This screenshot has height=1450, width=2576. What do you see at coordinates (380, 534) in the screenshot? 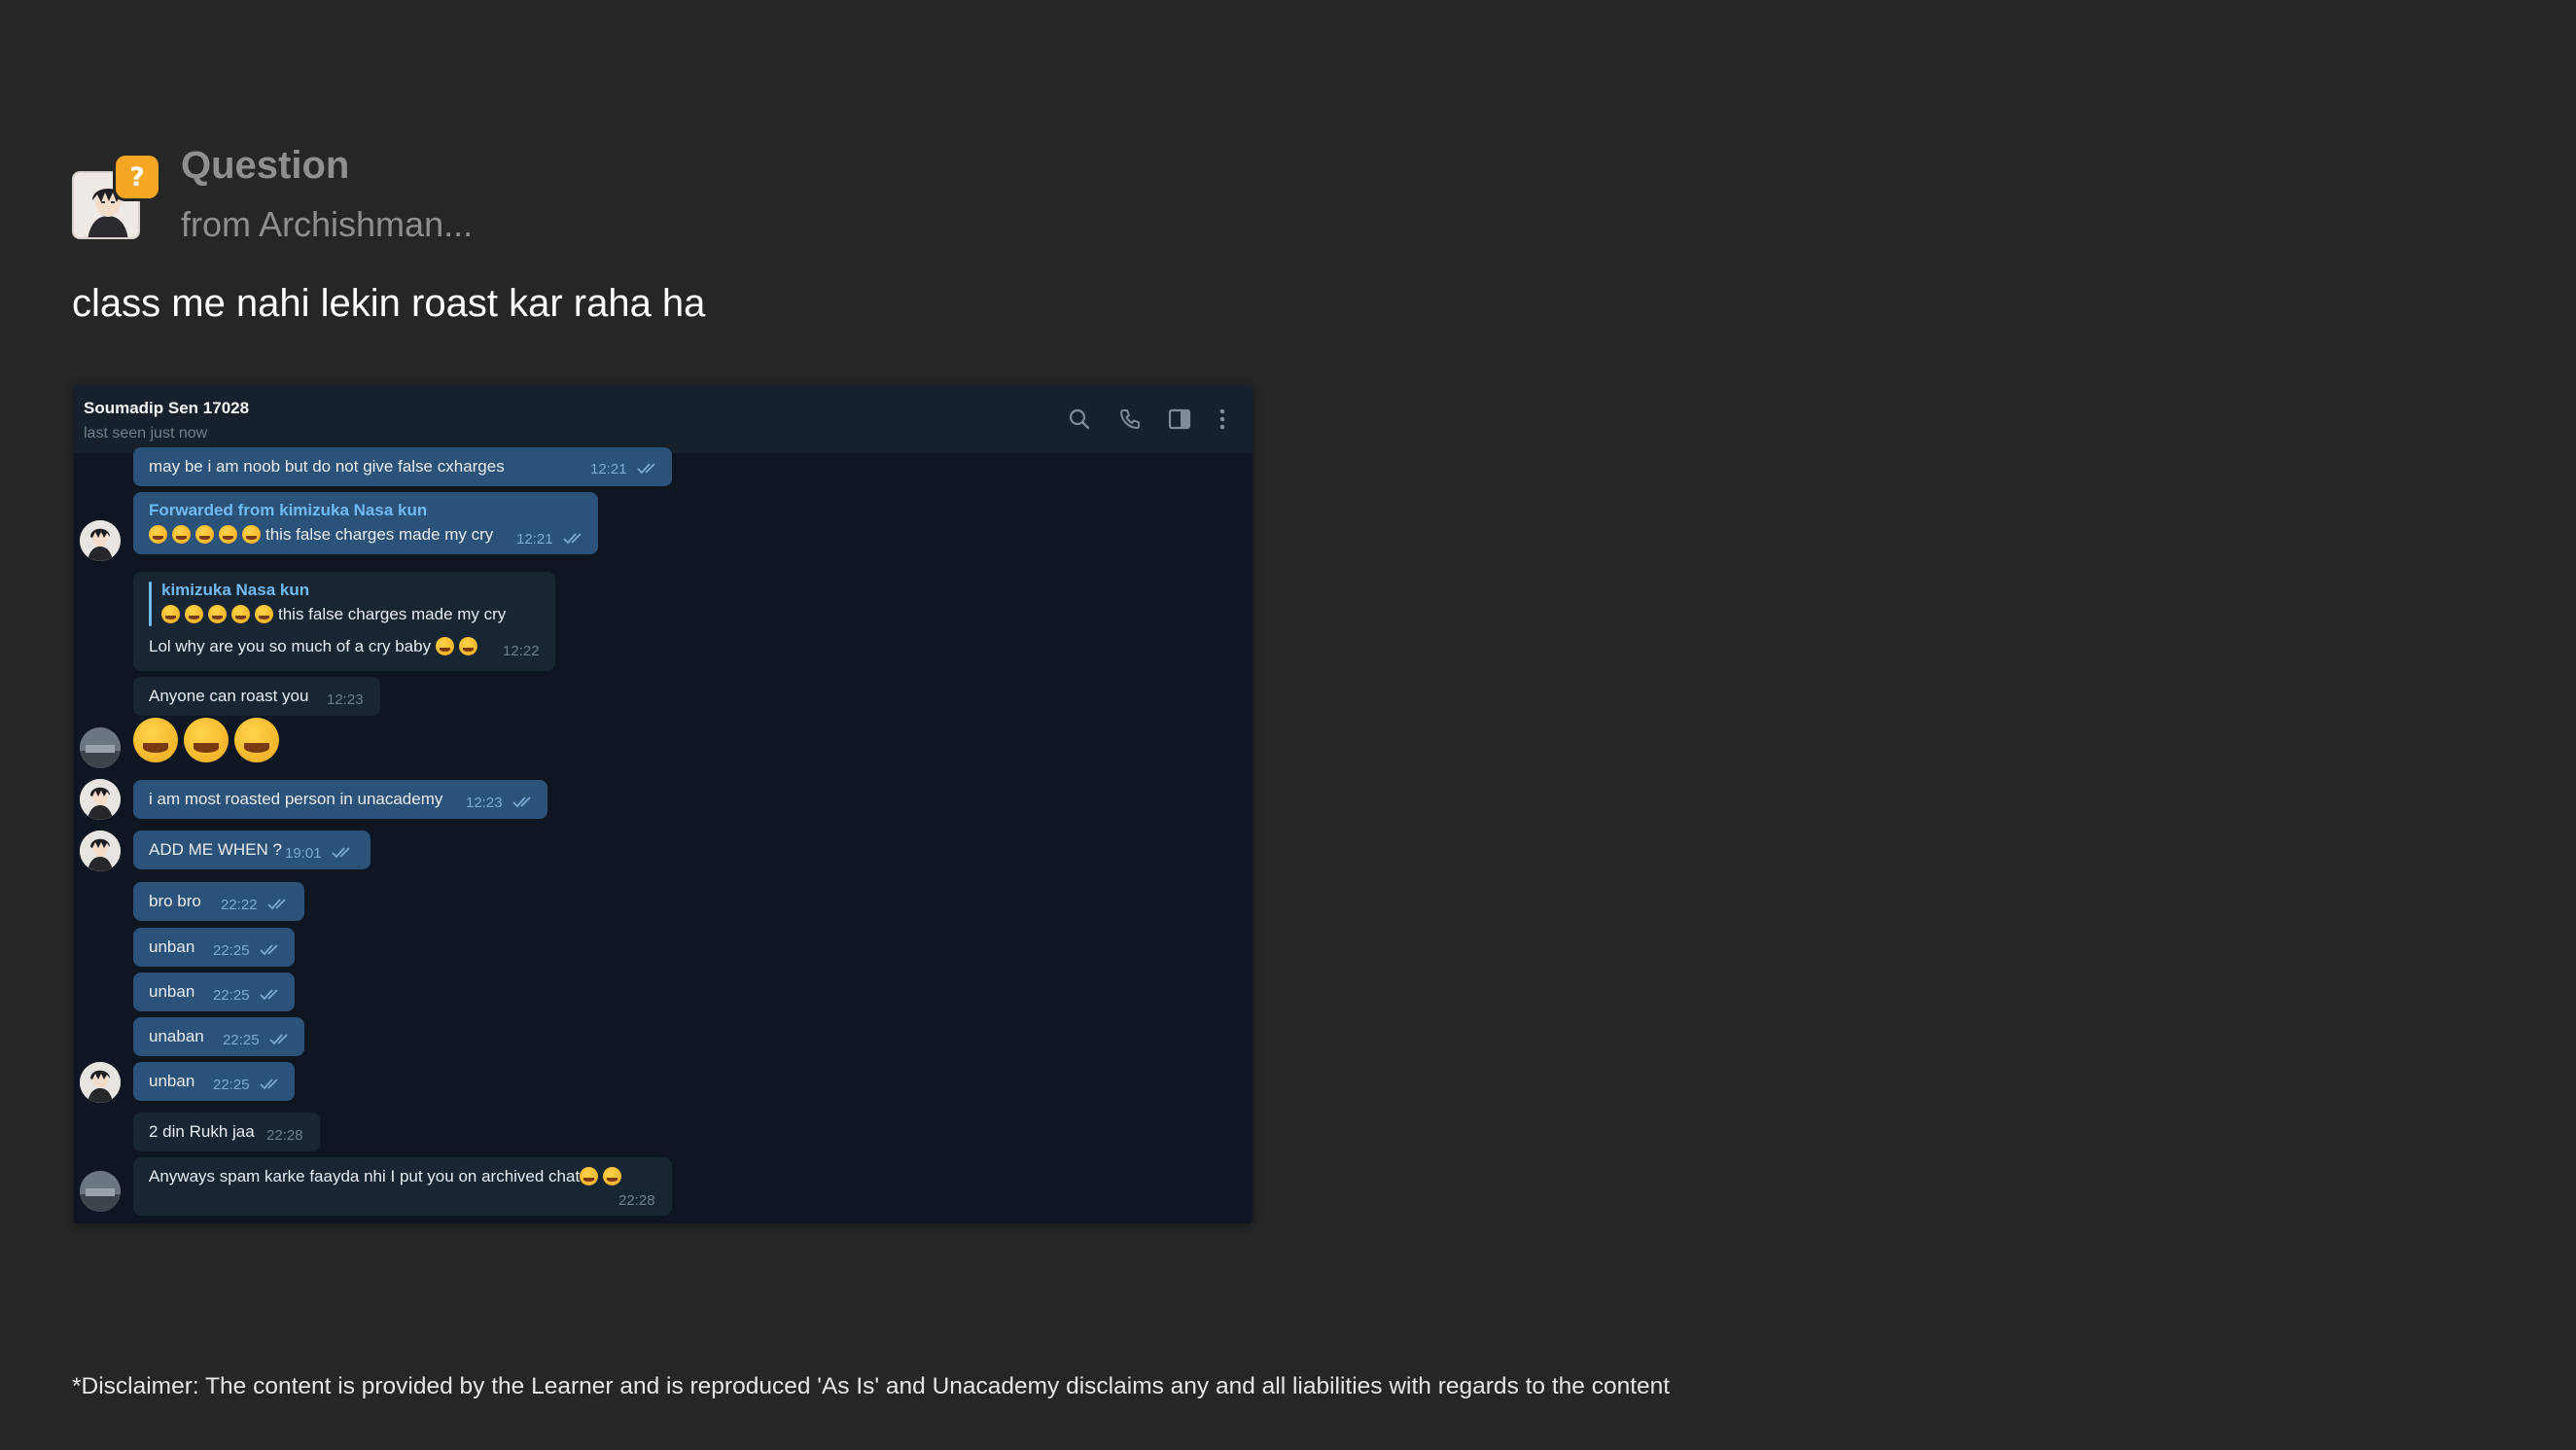
I see `message-text: this false charges made my cry` at bounding box center [380, 534].